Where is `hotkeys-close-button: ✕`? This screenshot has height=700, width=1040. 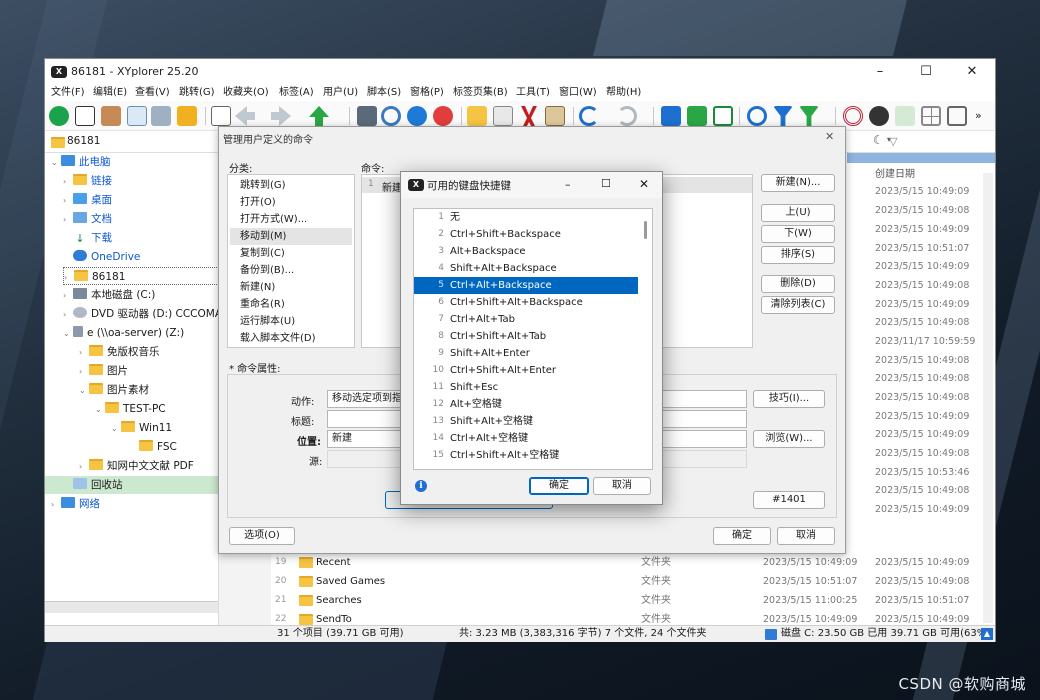 hotkeys-close-button: ✕ is located at coordinates (644, 184).